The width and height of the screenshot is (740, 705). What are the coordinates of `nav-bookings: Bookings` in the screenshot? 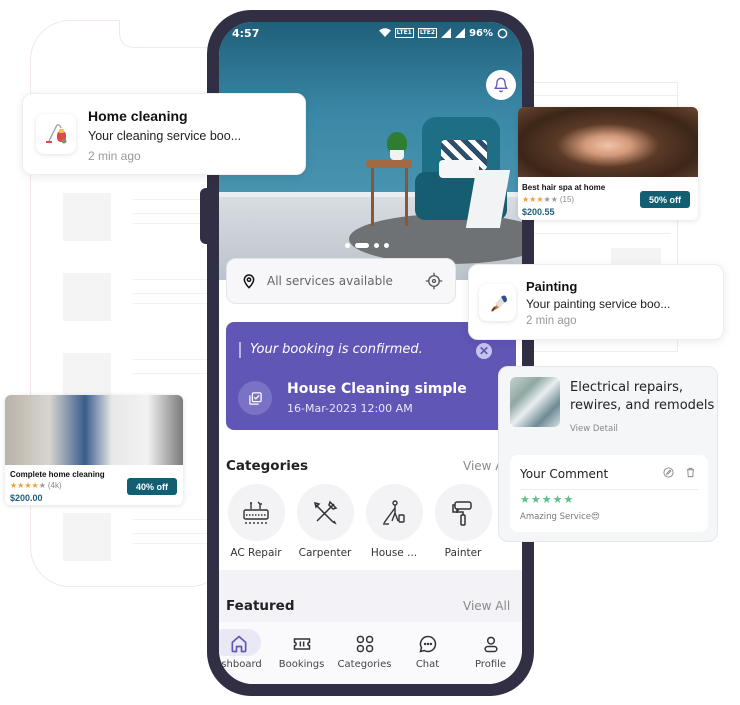 It's located at (302, 658).